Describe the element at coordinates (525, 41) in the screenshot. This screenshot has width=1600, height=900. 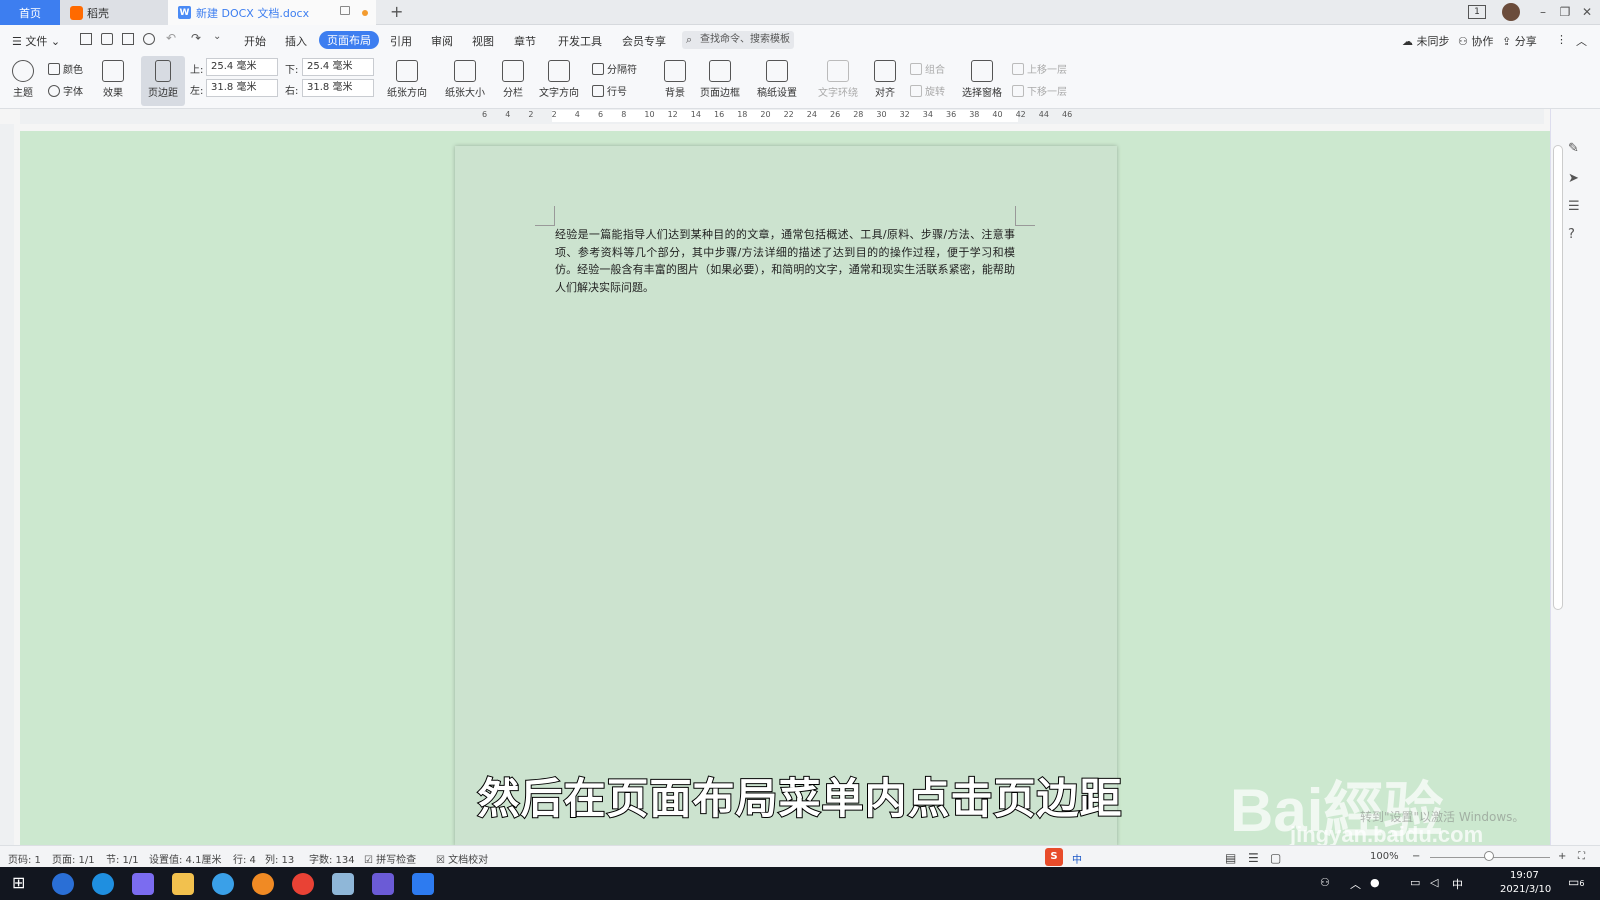
I see `menu-chapter: 章节` at that location.